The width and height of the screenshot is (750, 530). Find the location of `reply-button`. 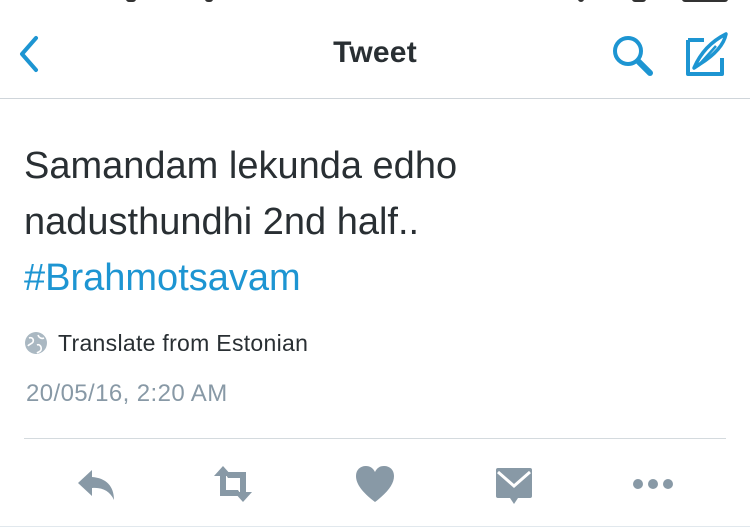

reply-button is located at coordinates (97, 484).